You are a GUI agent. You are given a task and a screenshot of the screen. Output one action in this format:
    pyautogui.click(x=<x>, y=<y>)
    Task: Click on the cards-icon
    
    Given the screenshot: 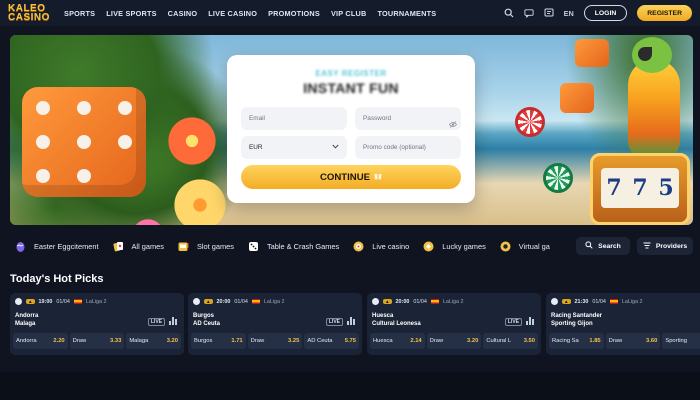 What is the action you would take?
    pyautogui.click(x=118, y=246)
    